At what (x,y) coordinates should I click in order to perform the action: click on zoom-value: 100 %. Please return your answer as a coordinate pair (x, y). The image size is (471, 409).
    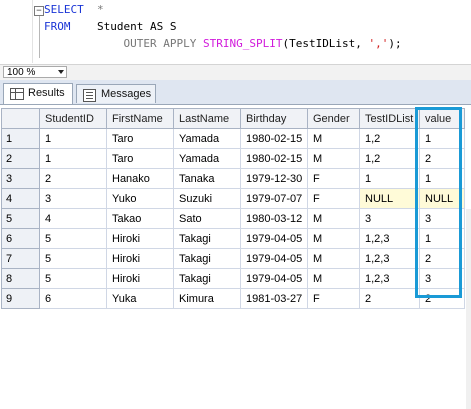
    Looking at the image, I should click on (21, 72).